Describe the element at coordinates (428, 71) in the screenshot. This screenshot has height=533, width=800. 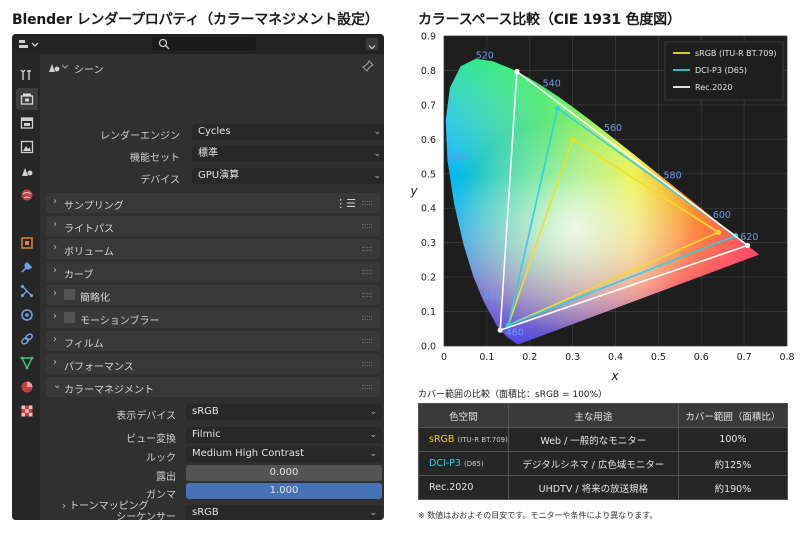
I see `y-tick-label: 0.8` at that location.